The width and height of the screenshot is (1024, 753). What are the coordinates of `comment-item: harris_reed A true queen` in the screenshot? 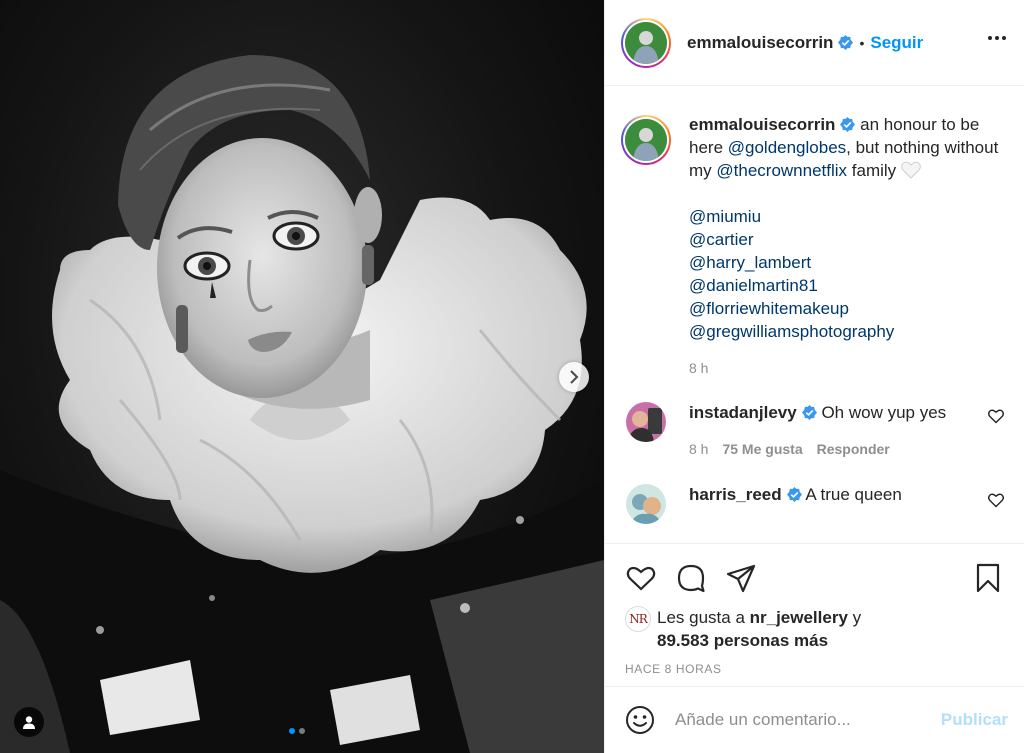 It's located at (814, 504).